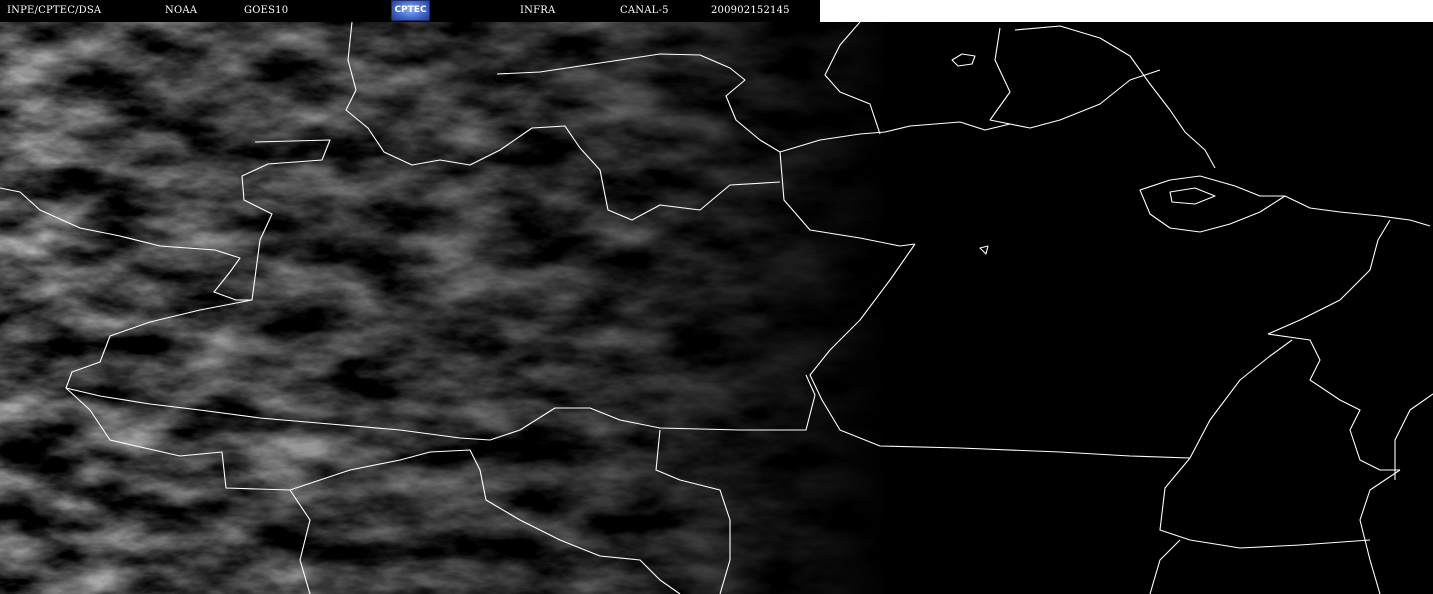  Describe the element at coordinates (1126, 11) in the screenshot. I see `header-blank-strip` at that location.